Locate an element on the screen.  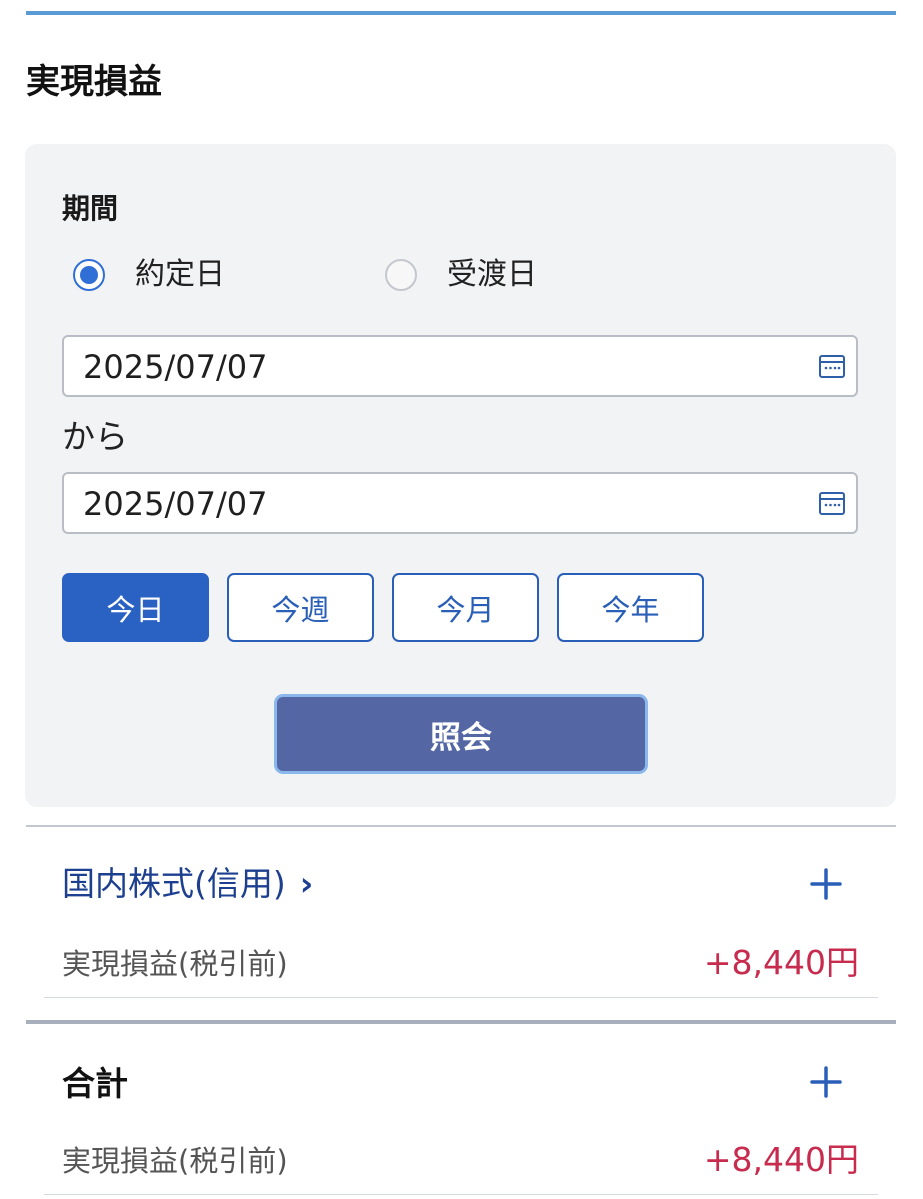
radio-trade-date-indicator is located at coordinates (89, 275).